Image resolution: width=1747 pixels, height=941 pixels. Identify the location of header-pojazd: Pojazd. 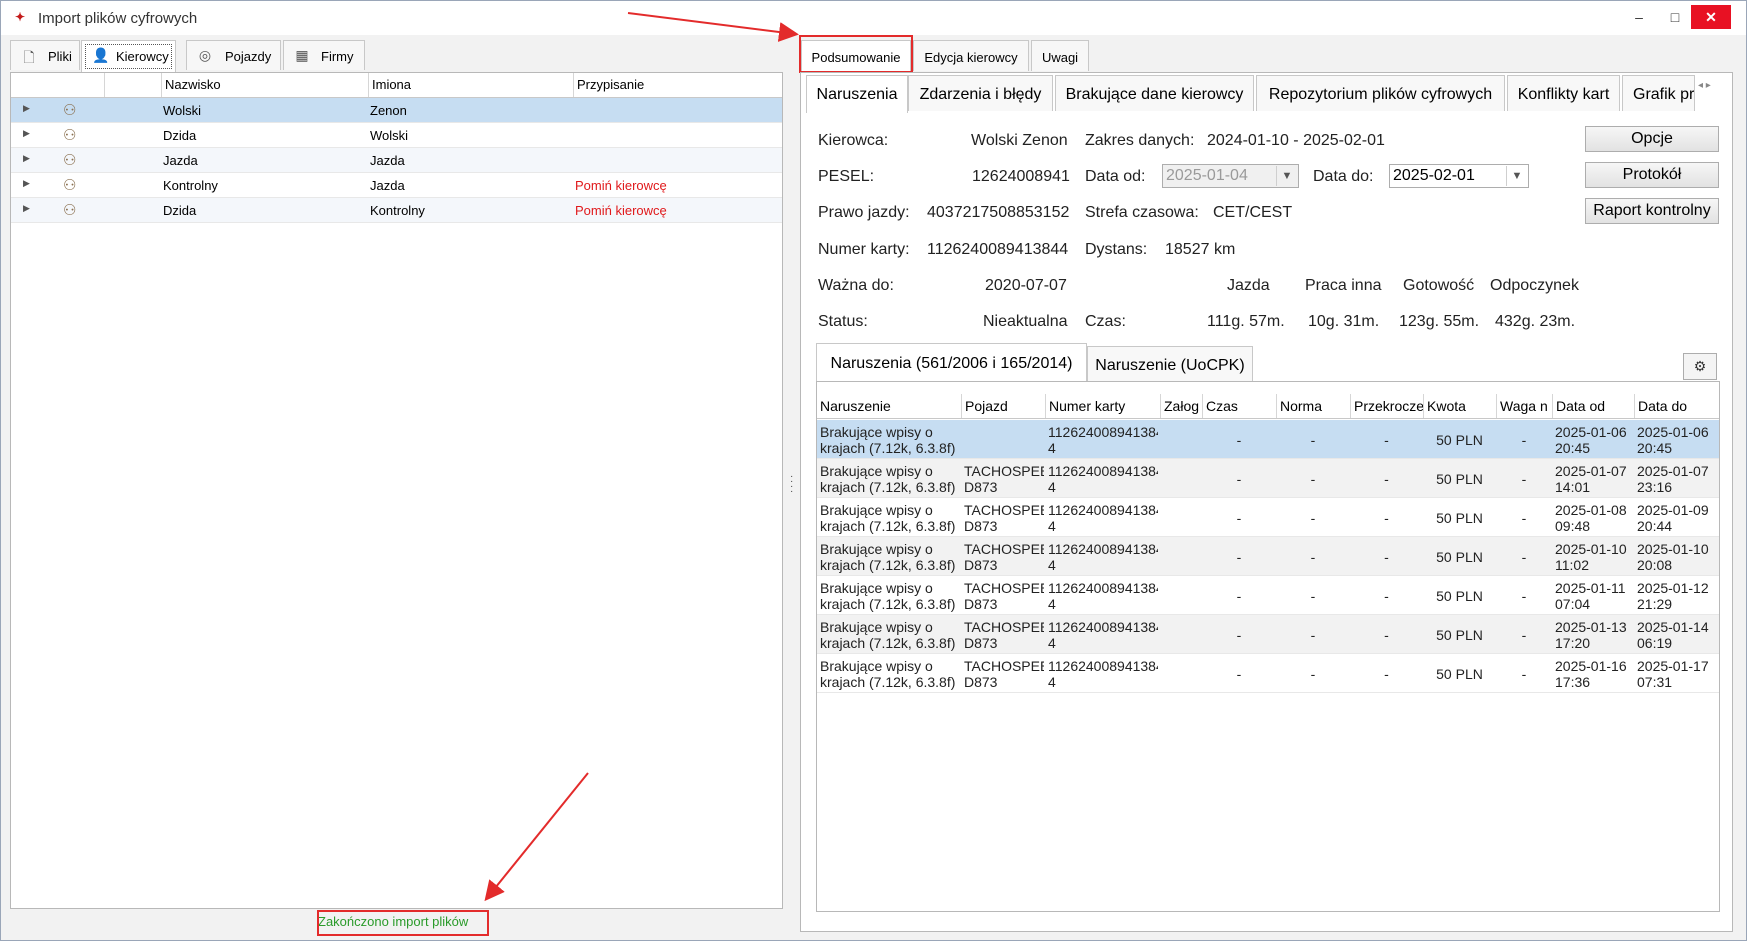
(1003, 406).